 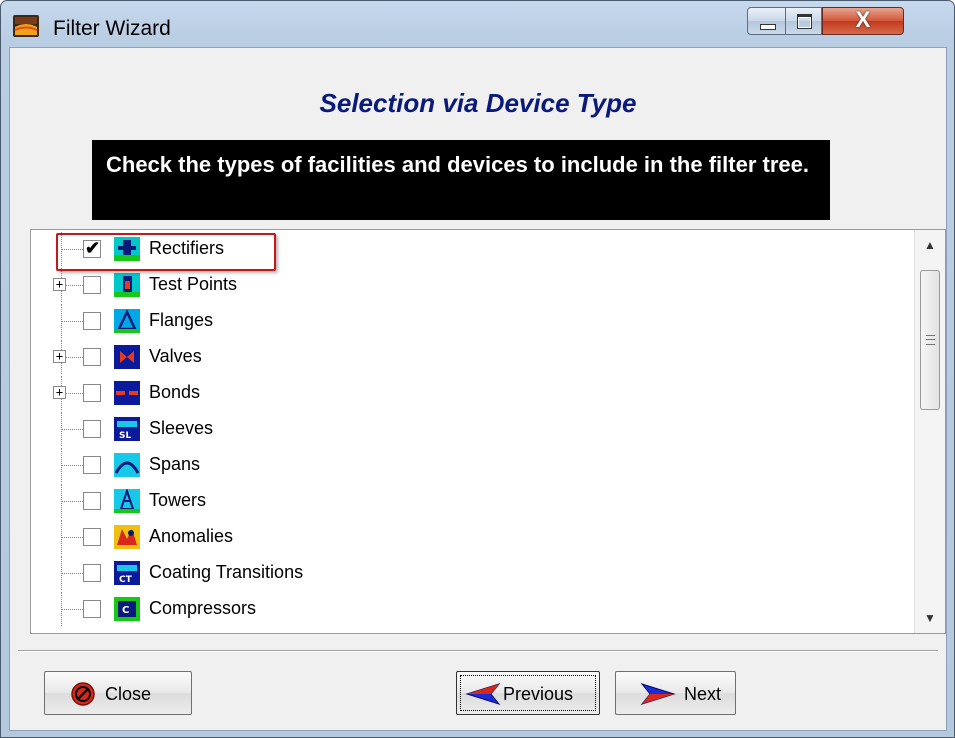 What do you see at coordinates (127, 393) in the screenshot?
I see `bond-icon` at bounding box center [127, 393].